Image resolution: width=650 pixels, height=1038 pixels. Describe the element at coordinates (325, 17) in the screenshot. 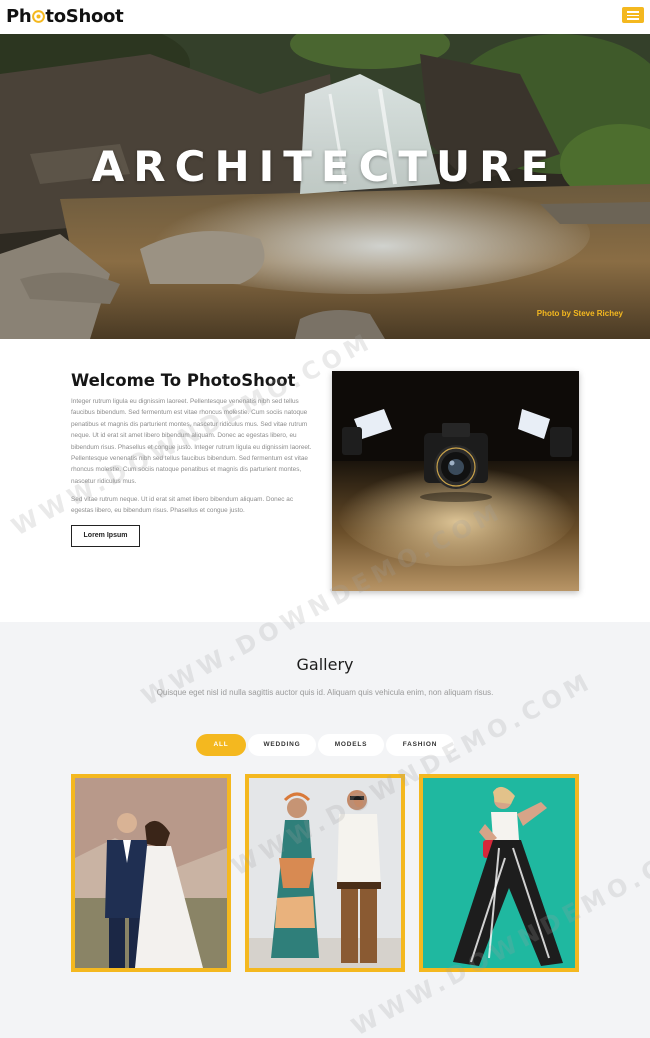

I see `site-header: Ph toShoot` at that location.